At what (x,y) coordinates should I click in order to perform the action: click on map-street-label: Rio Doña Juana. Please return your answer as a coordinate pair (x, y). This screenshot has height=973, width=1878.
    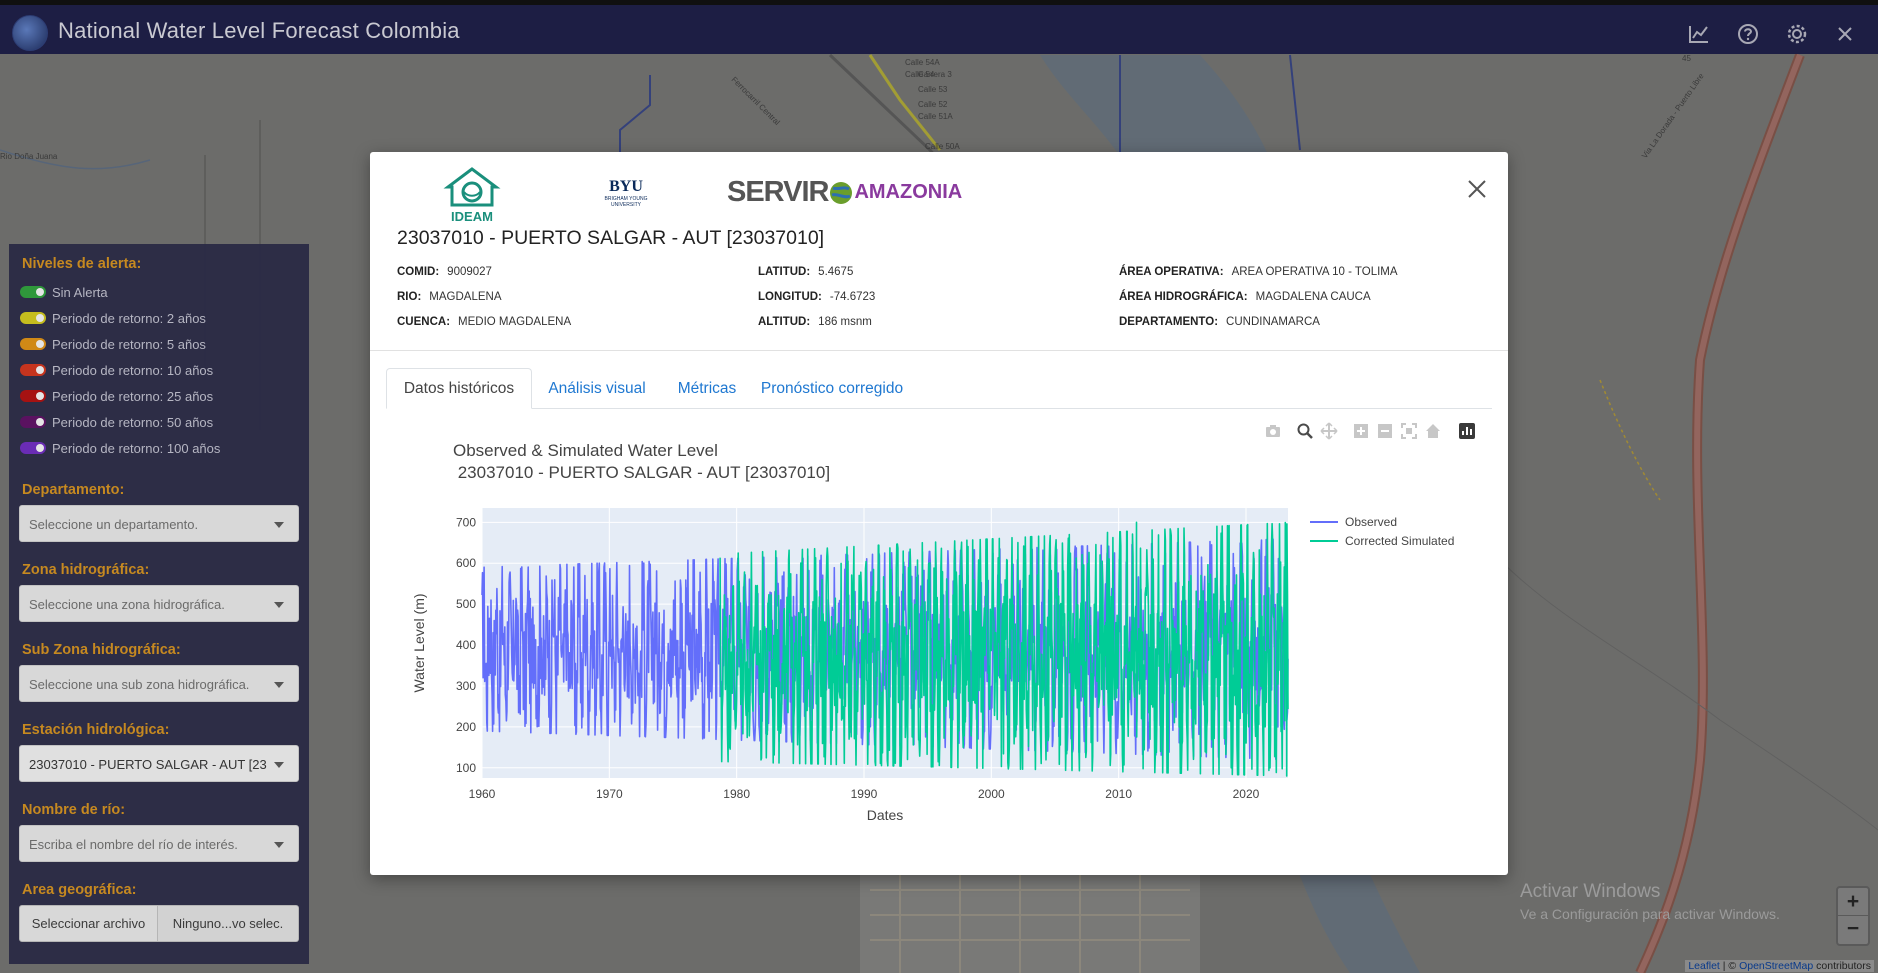
    Looking at the image, I should click on (29, 156).